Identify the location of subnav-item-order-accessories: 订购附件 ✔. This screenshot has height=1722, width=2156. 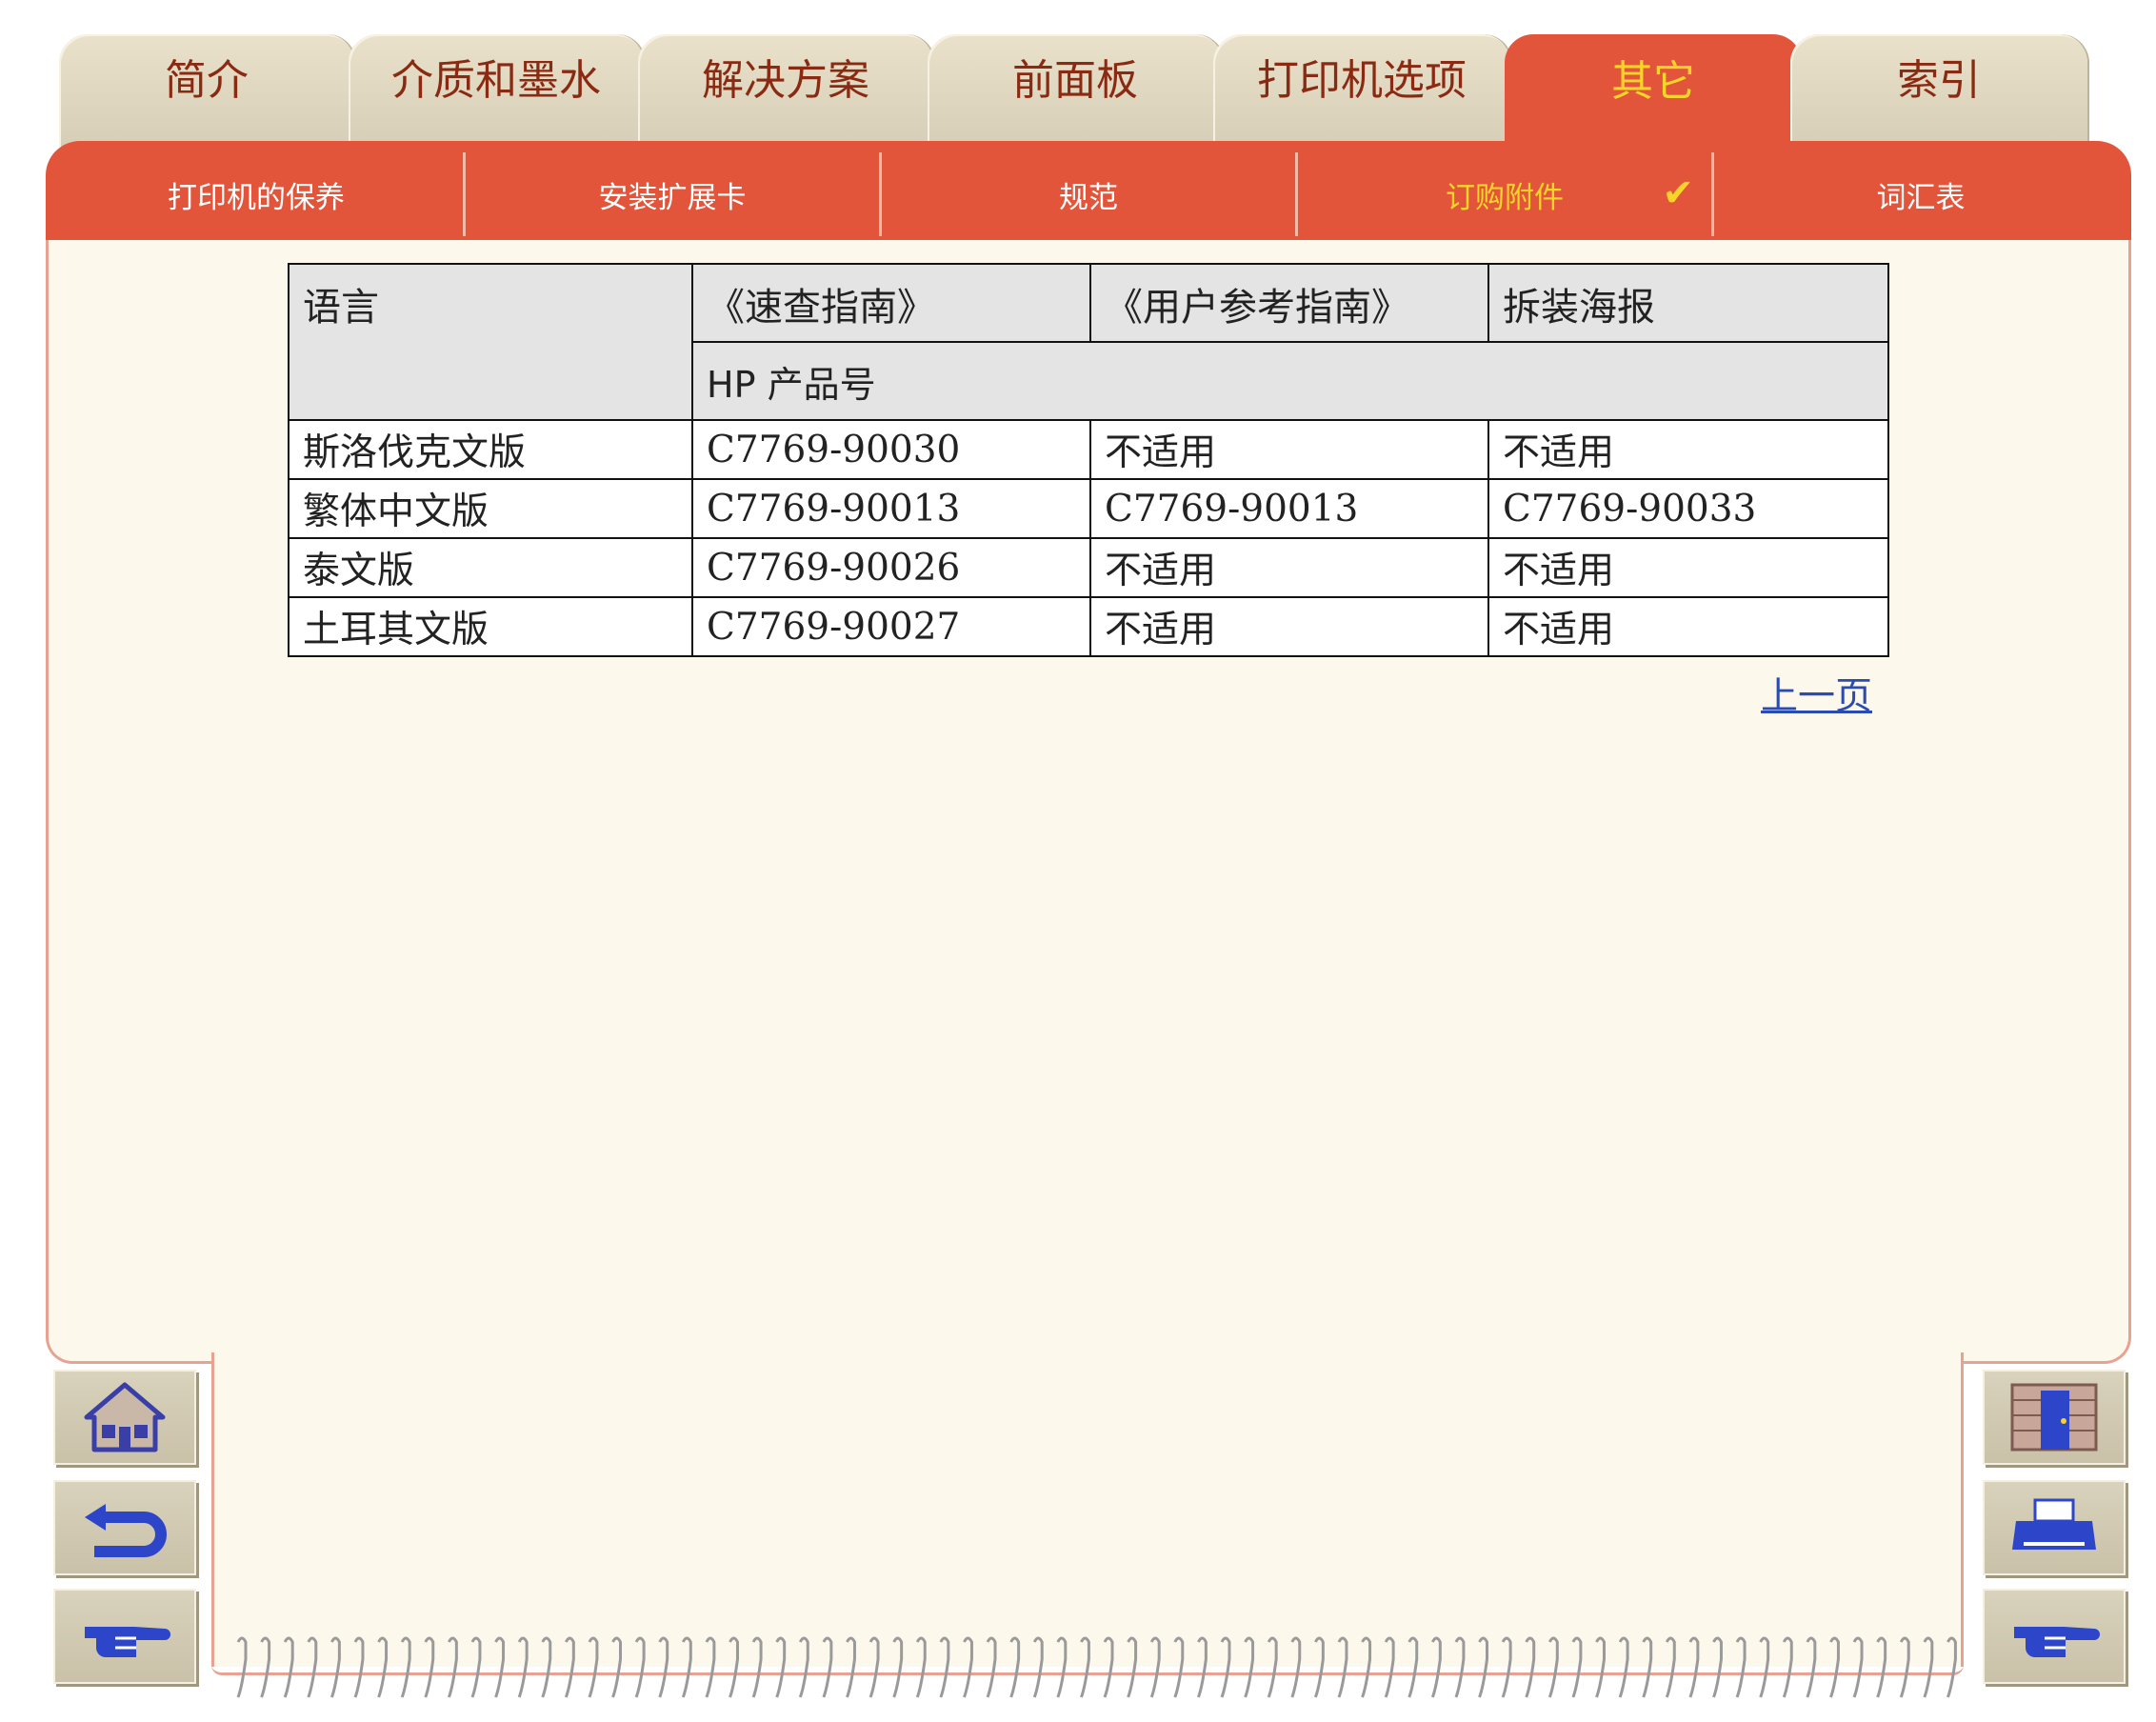
(1503, 194).